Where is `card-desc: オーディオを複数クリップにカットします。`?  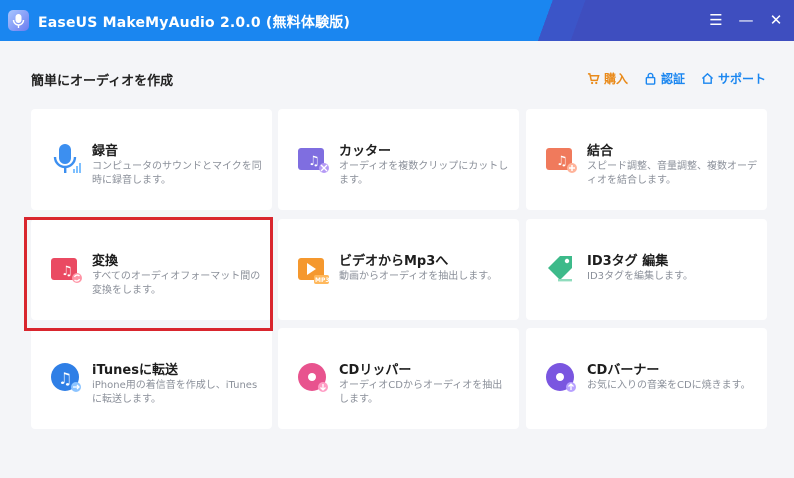
card-desc: オーディオを複数クリップにカットします。 is located at coordinates (424, 173).